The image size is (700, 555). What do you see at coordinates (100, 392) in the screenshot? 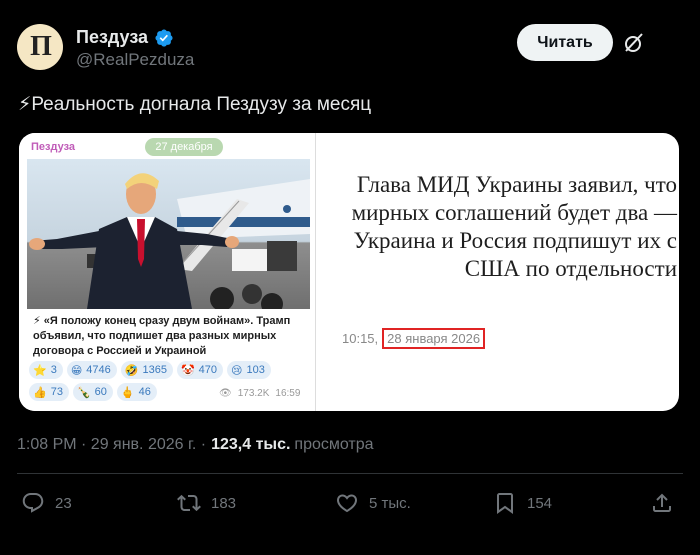
I see `reaction-count: 60` at bounding box center [100, 392].